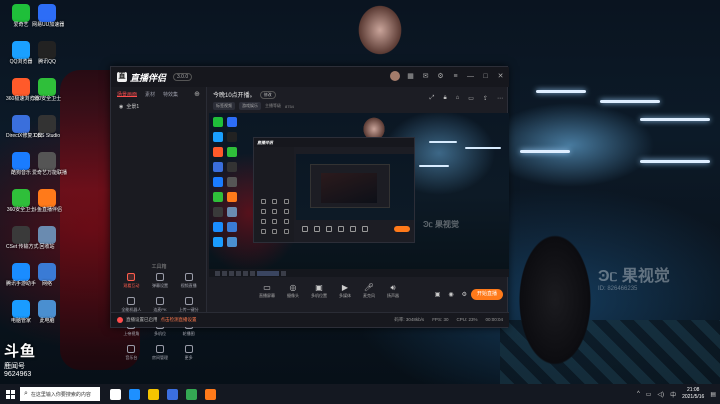  I want to click on tool-item: 更多, so click(188, 353).